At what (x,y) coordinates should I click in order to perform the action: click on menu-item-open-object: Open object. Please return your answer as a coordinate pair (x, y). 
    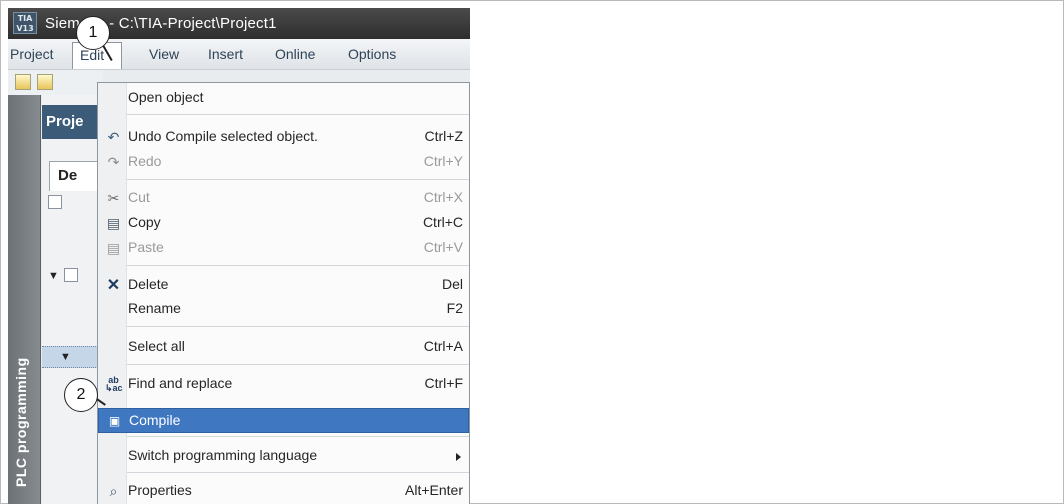
    Looking at the image, I should click on (283, 98).